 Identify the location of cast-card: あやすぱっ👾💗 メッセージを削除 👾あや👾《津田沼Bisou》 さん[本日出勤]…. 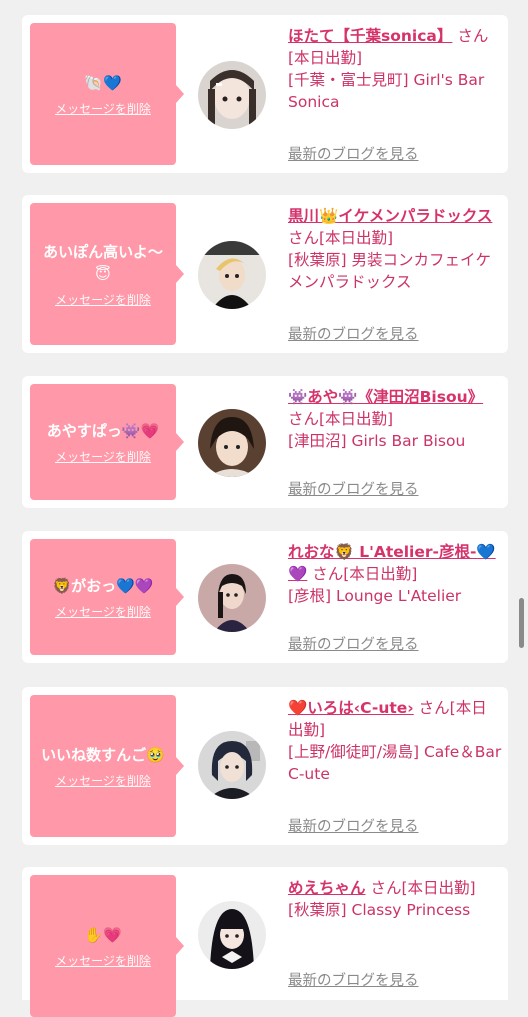
(265, 442).